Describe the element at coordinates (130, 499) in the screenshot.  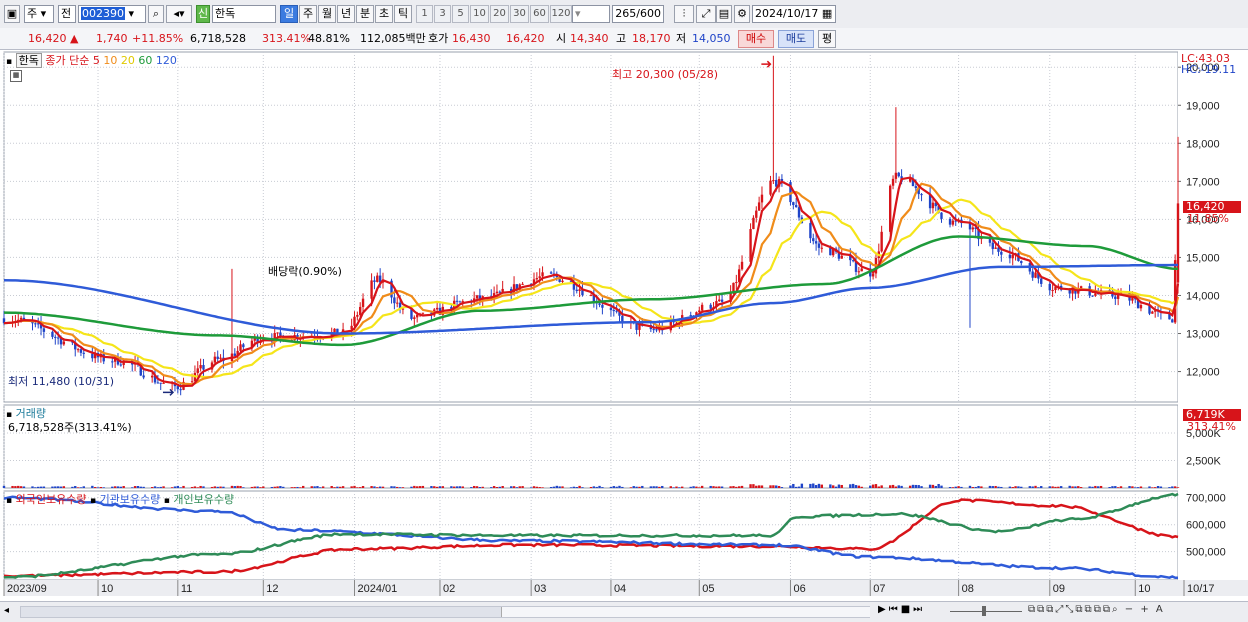
I see `legend-institution: 기관보유수량` at that location.